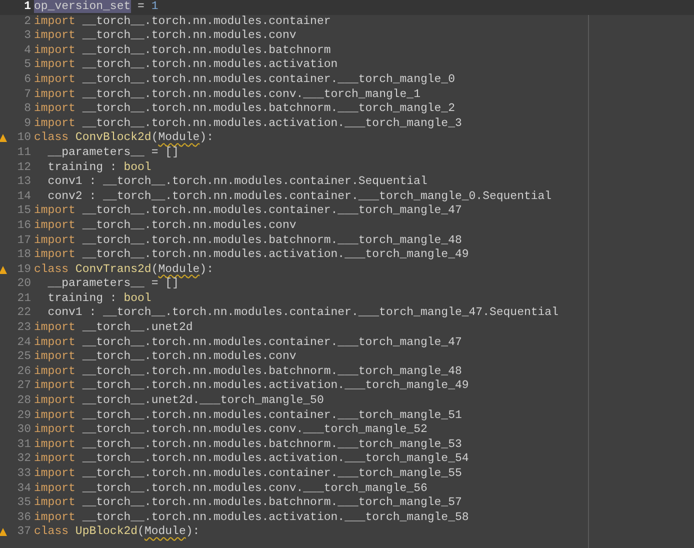 The height and width of the screenshot is (548, 694). Describe the element at coordinates (24, 255) in the screenshot. I see `line-number: 18` at that location.